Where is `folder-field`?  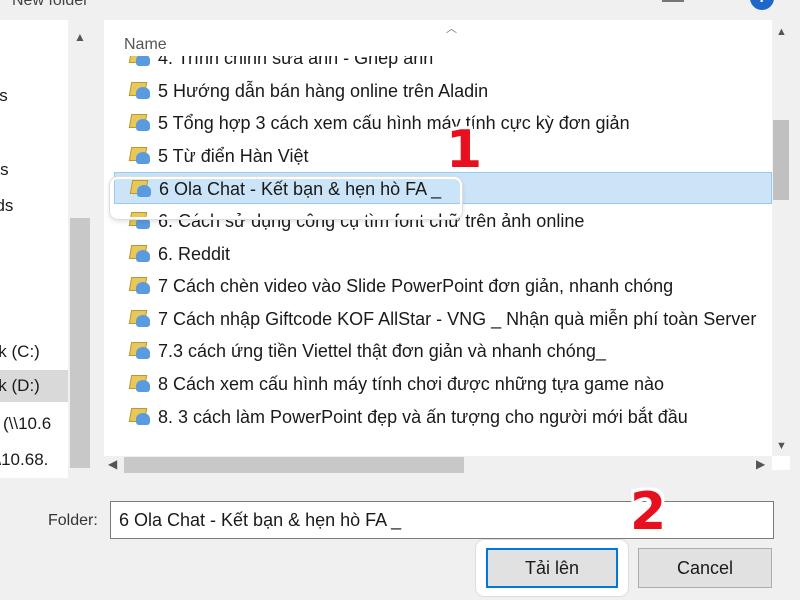 folder-field is located at coordinates (442, 520).